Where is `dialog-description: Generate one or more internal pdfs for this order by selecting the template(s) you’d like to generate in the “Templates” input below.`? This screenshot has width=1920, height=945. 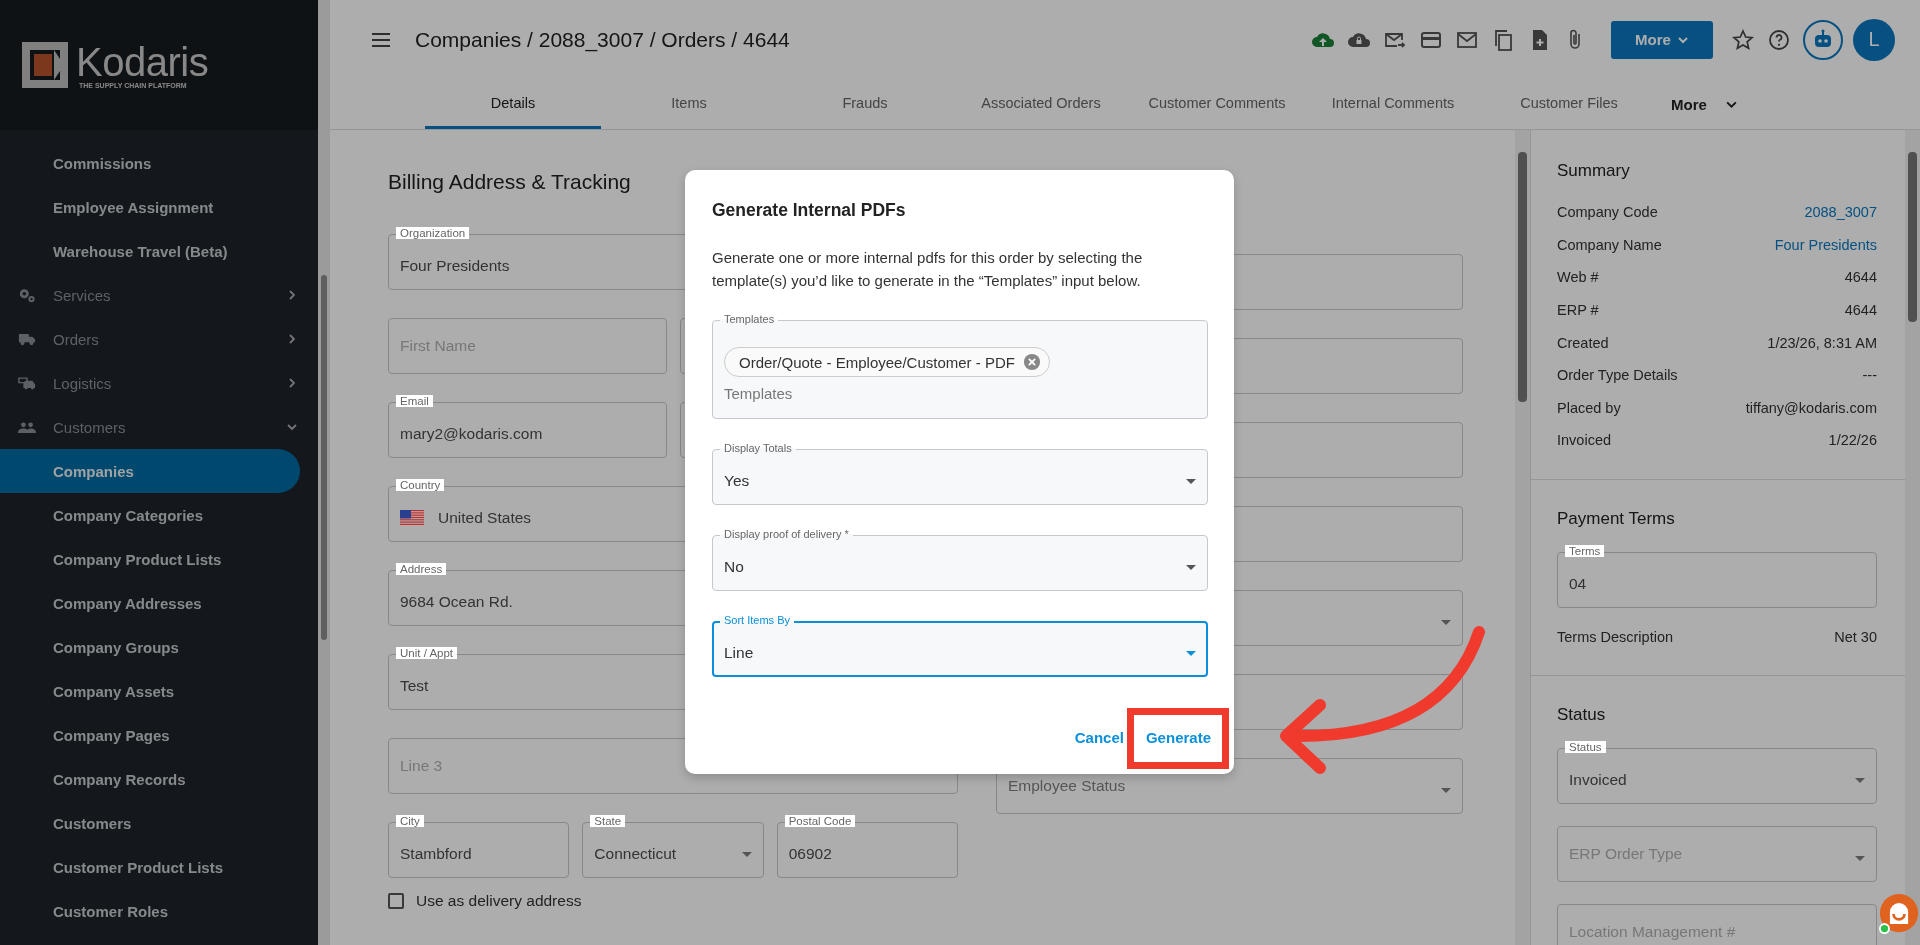 dialog-description: Generate one or more internal pdfs for this order by selecting the template(s) you’d like to generate in the “Templates” input below. is located at coordinates (928, 269).